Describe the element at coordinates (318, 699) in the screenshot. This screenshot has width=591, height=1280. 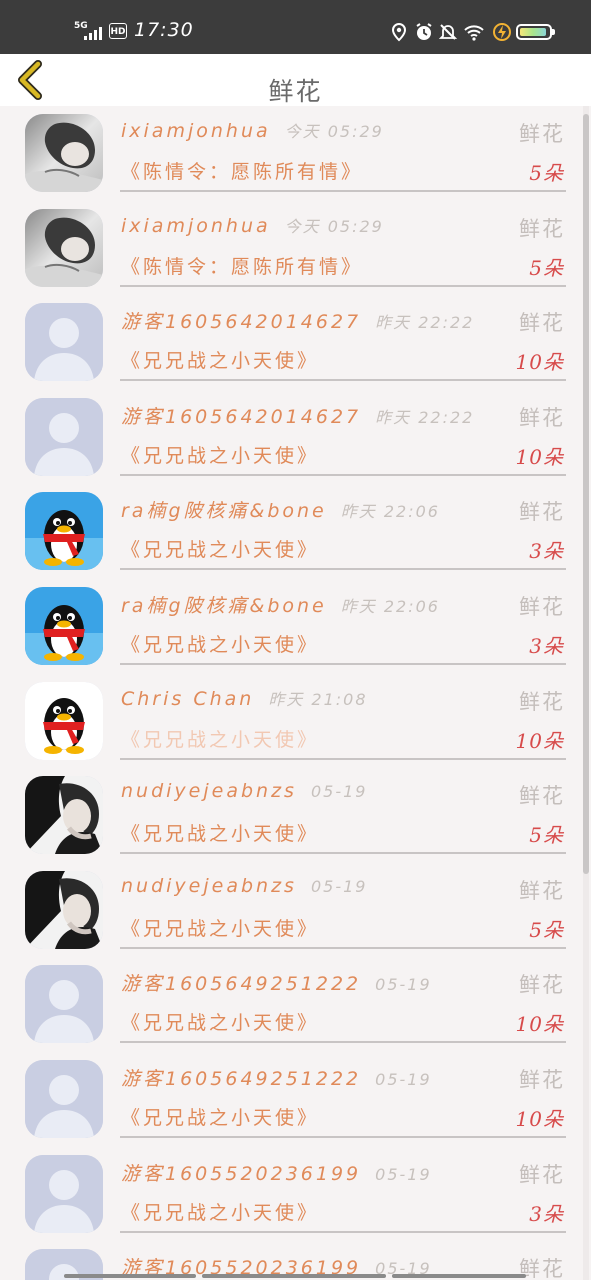
I see `timestamp: 昨天 21:08` at that location.